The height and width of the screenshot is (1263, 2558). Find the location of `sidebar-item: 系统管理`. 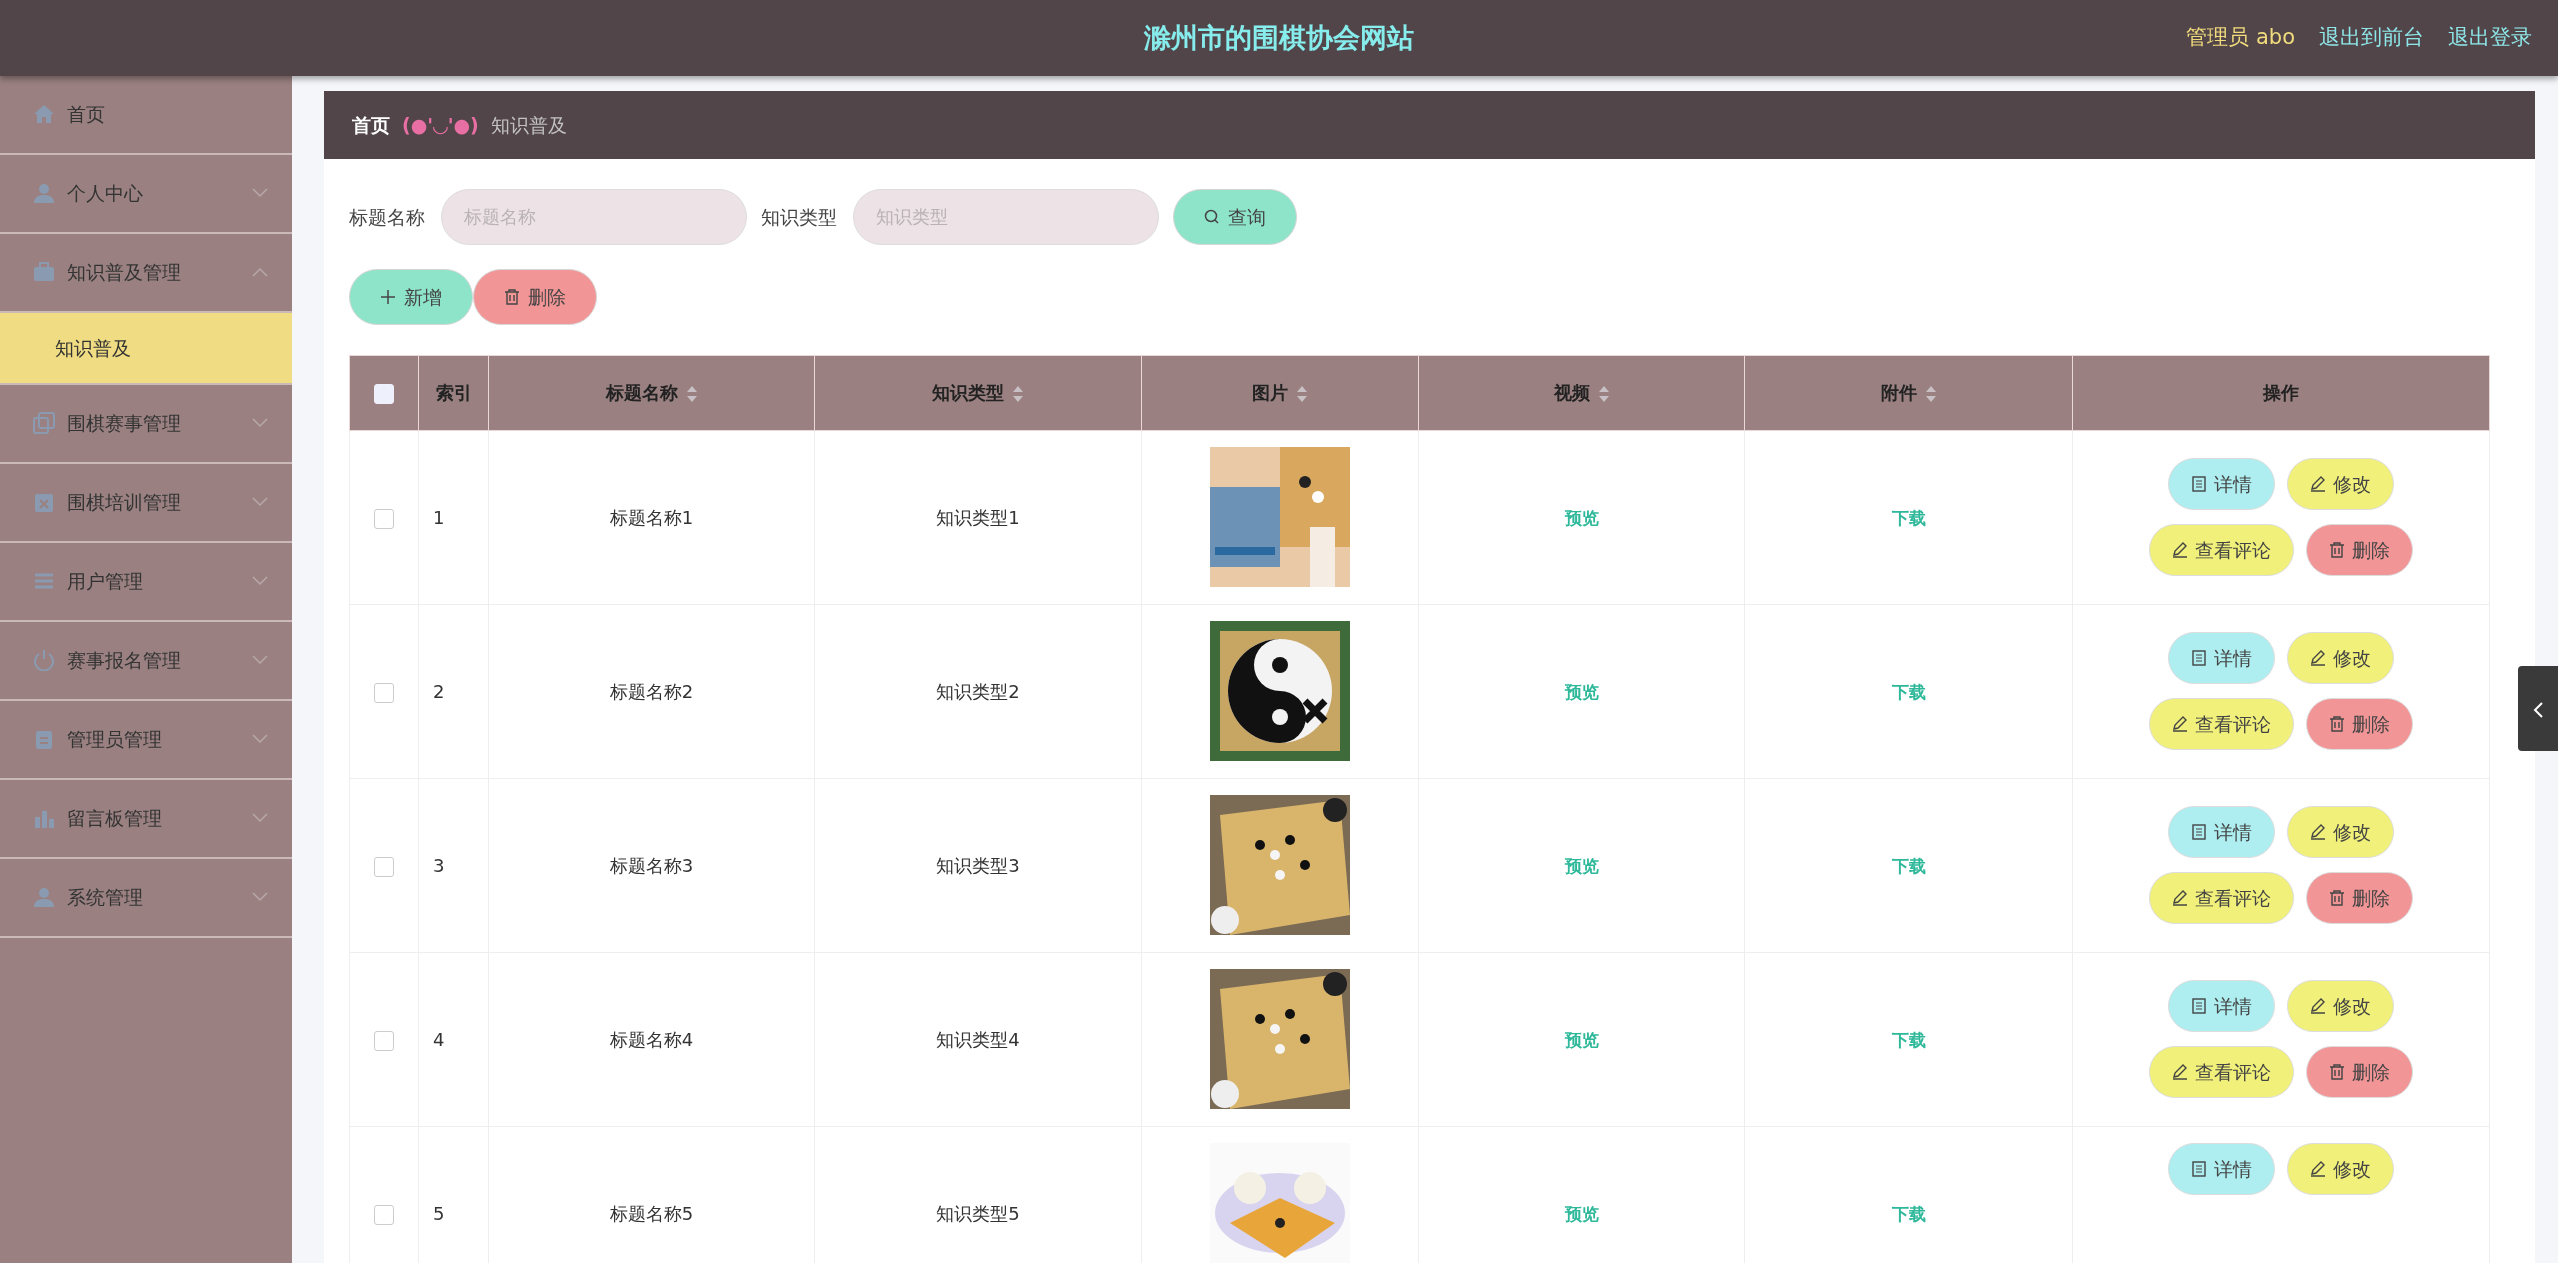

sidebar-item: 系统管理 is located at coordinates (146, 898).